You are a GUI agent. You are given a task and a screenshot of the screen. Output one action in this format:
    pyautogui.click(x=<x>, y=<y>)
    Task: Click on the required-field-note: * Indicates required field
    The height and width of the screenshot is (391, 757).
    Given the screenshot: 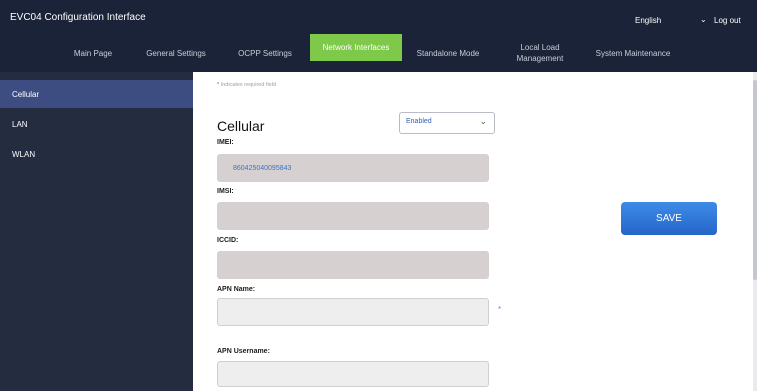 What is the action you would take?
    pyautogui.click(x=246, y=85)
    